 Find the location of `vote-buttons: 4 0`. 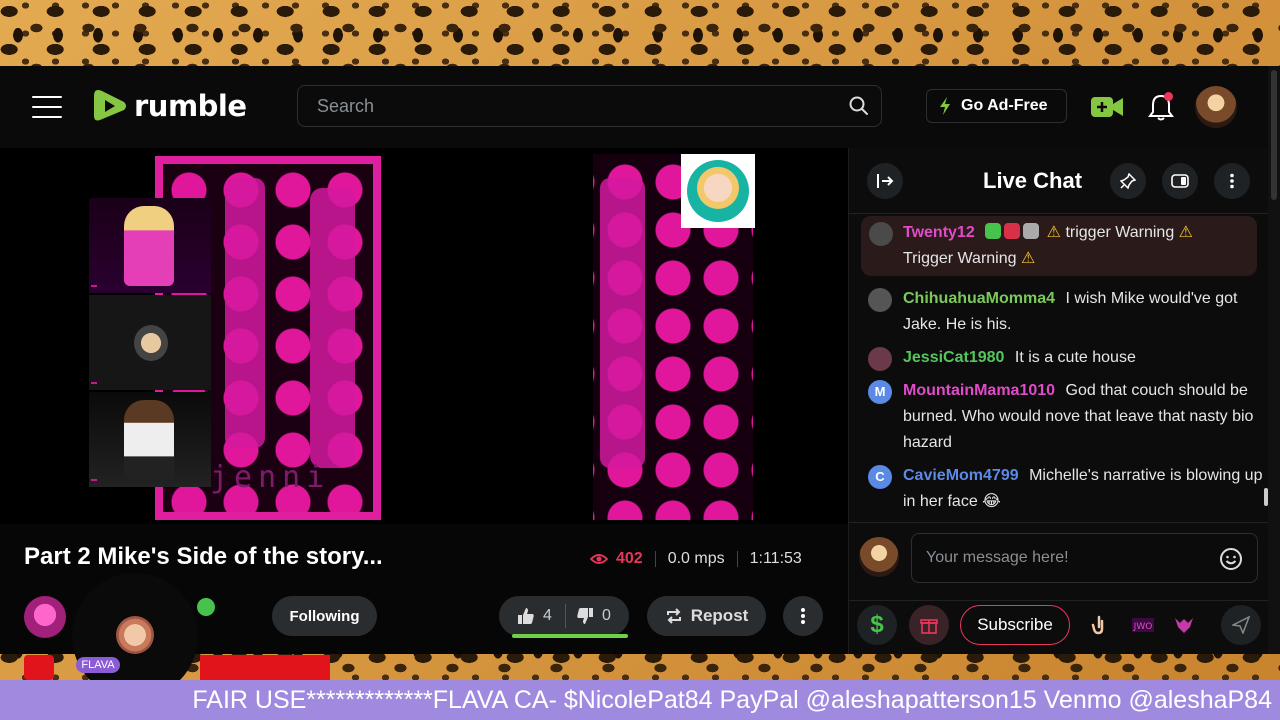

vote-buttons: 4 0 is located at coordinates (564, 616).